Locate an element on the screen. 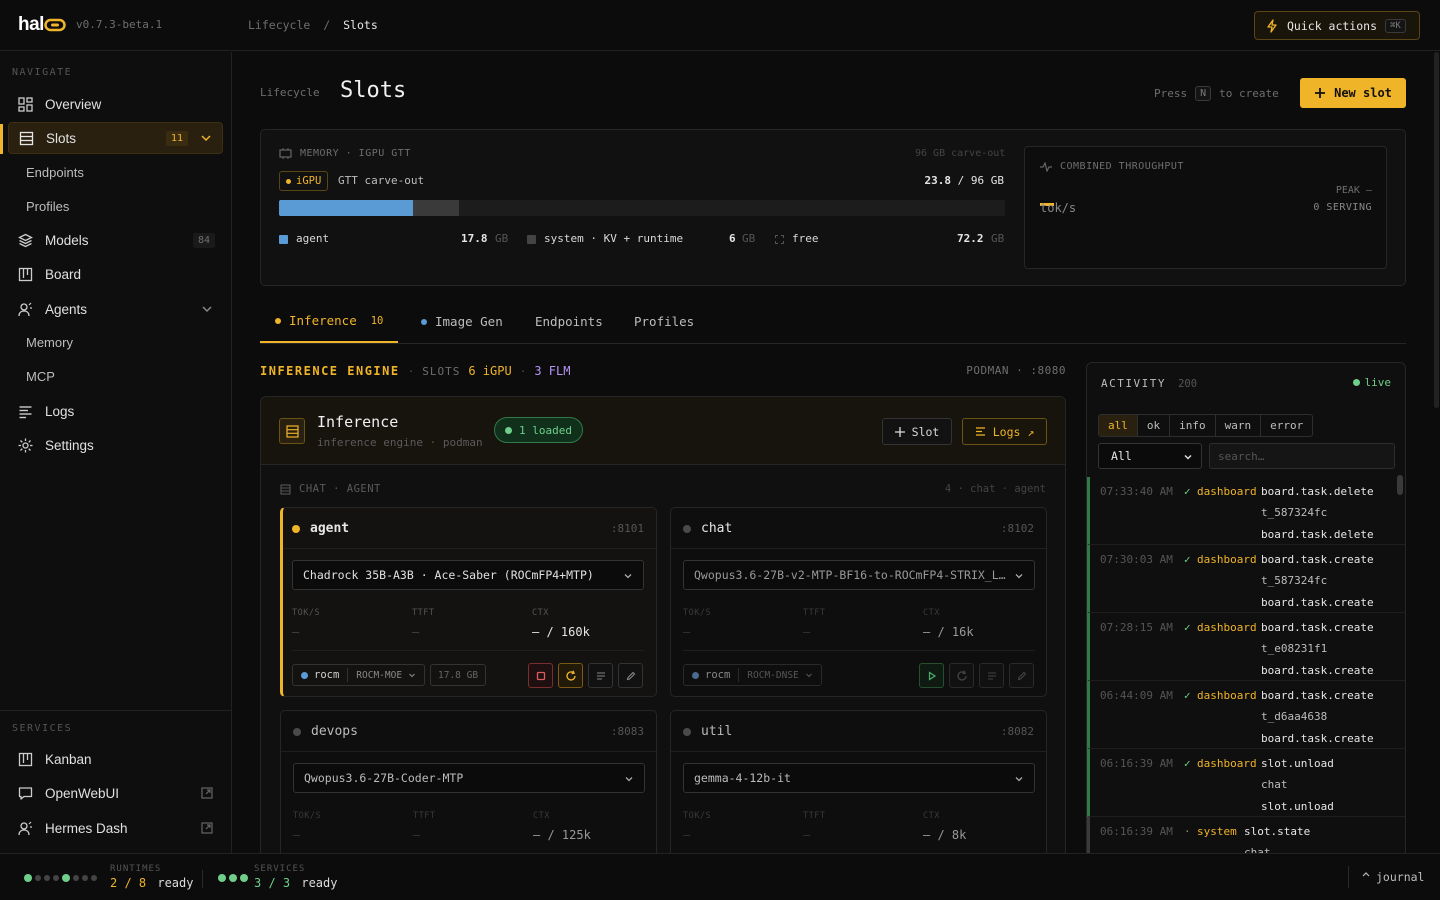 This screenshot has height=900, width=1440. new-slot-button: New slot is located at coordinates (1353, 93).